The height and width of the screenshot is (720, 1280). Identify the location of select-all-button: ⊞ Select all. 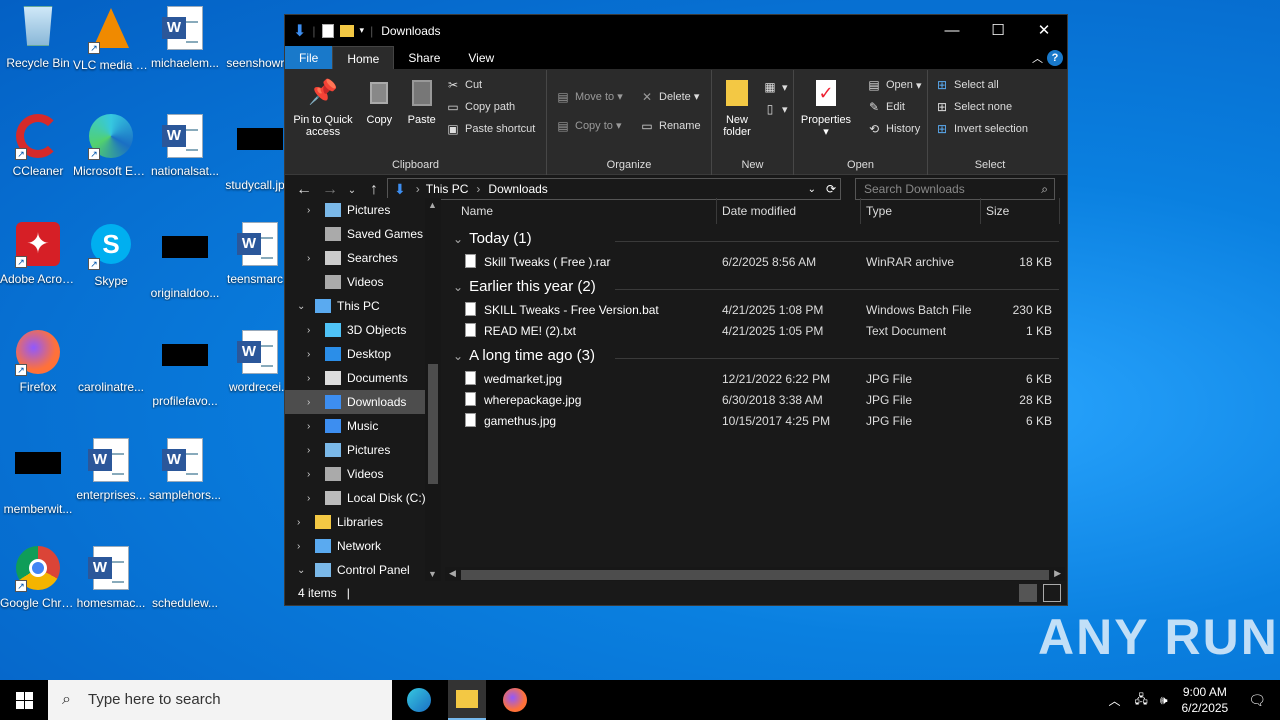
(981, 85).